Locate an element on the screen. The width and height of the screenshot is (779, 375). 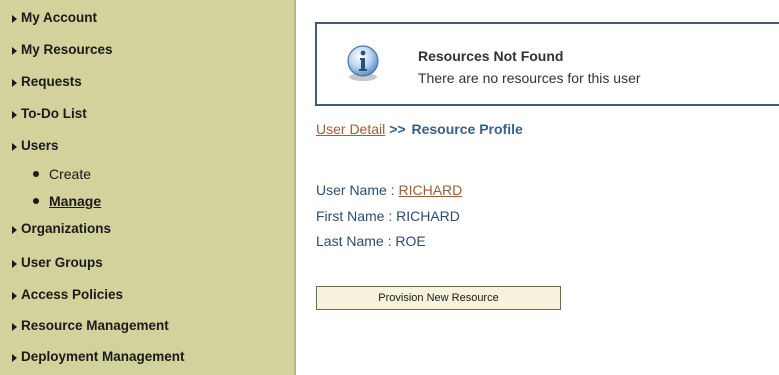
sidebar-item-my-resources: My Resources is located at coordinates (147, 49).